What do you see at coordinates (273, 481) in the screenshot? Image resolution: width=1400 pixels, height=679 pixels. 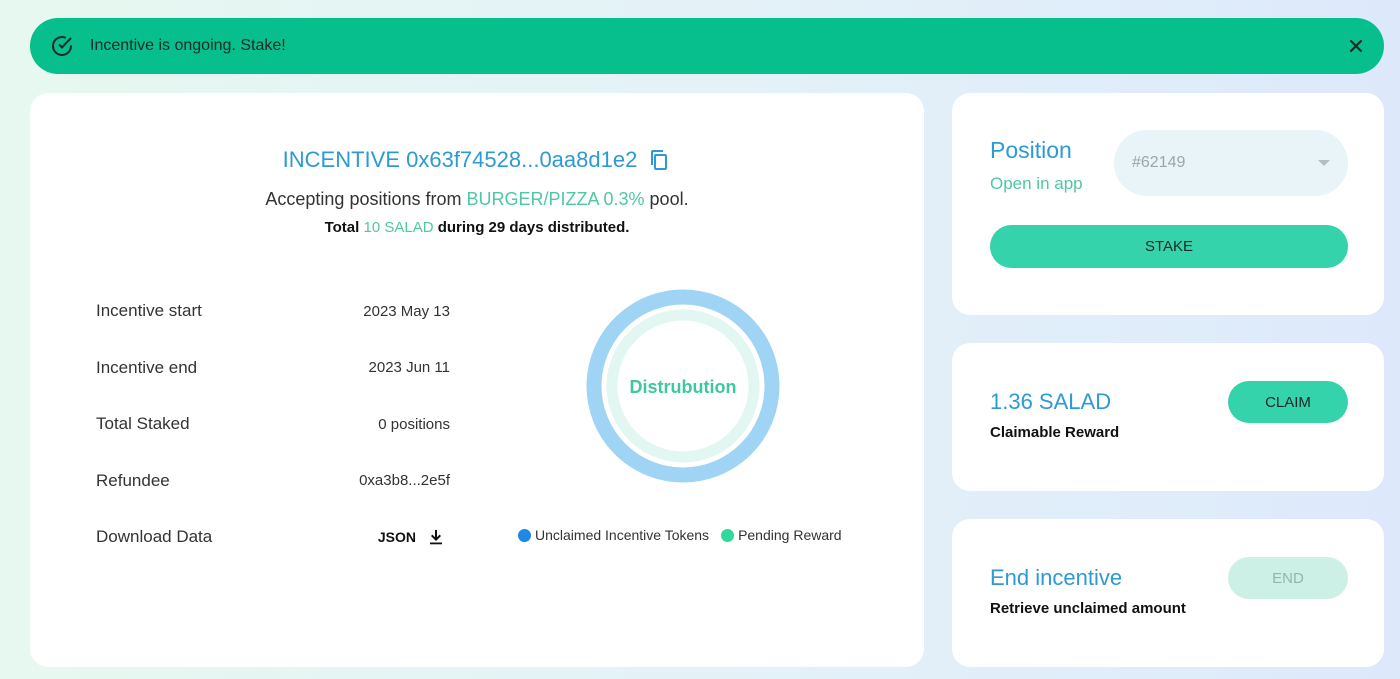 I see `detail-row: Refundee 0xa3b8...2e5f` at bounding box center [273, 481].